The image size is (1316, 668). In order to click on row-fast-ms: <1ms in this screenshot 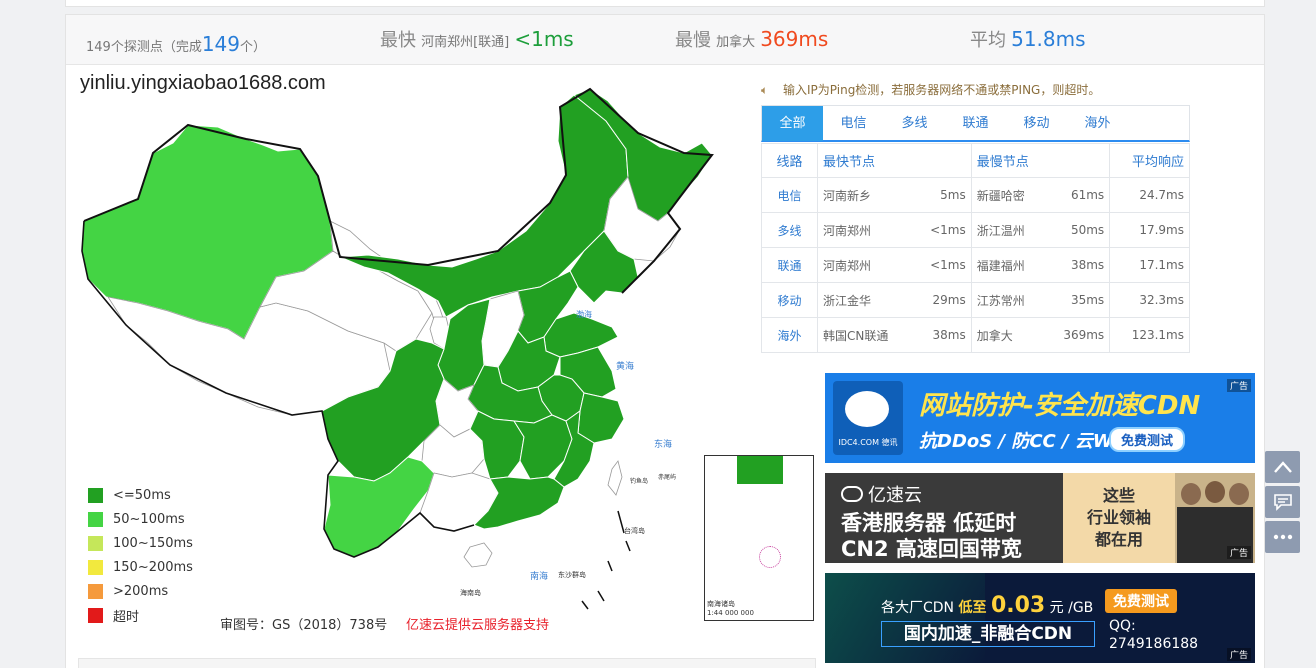, I will do `click(942, 230)`.